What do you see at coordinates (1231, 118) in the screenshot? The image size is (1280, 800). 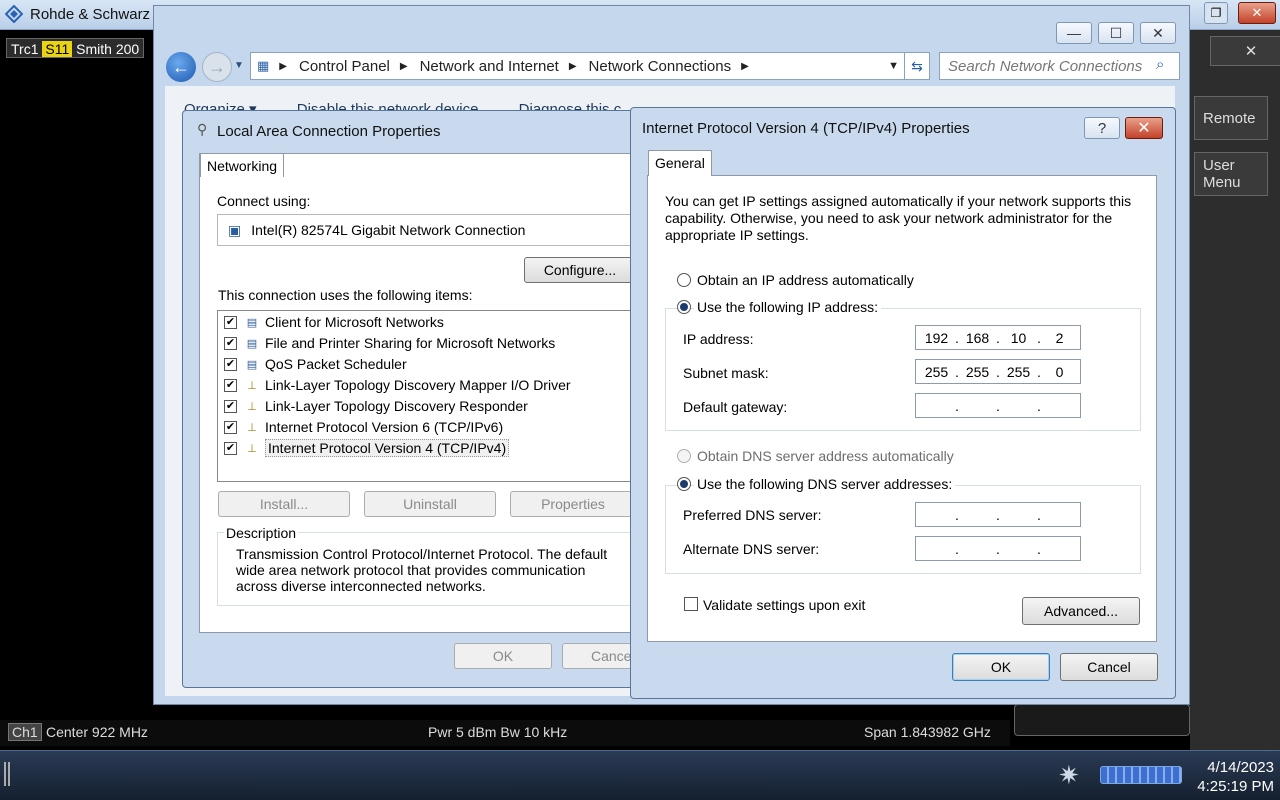 I see `softkey-remote: Remote` at bounding box center [1231, 118].